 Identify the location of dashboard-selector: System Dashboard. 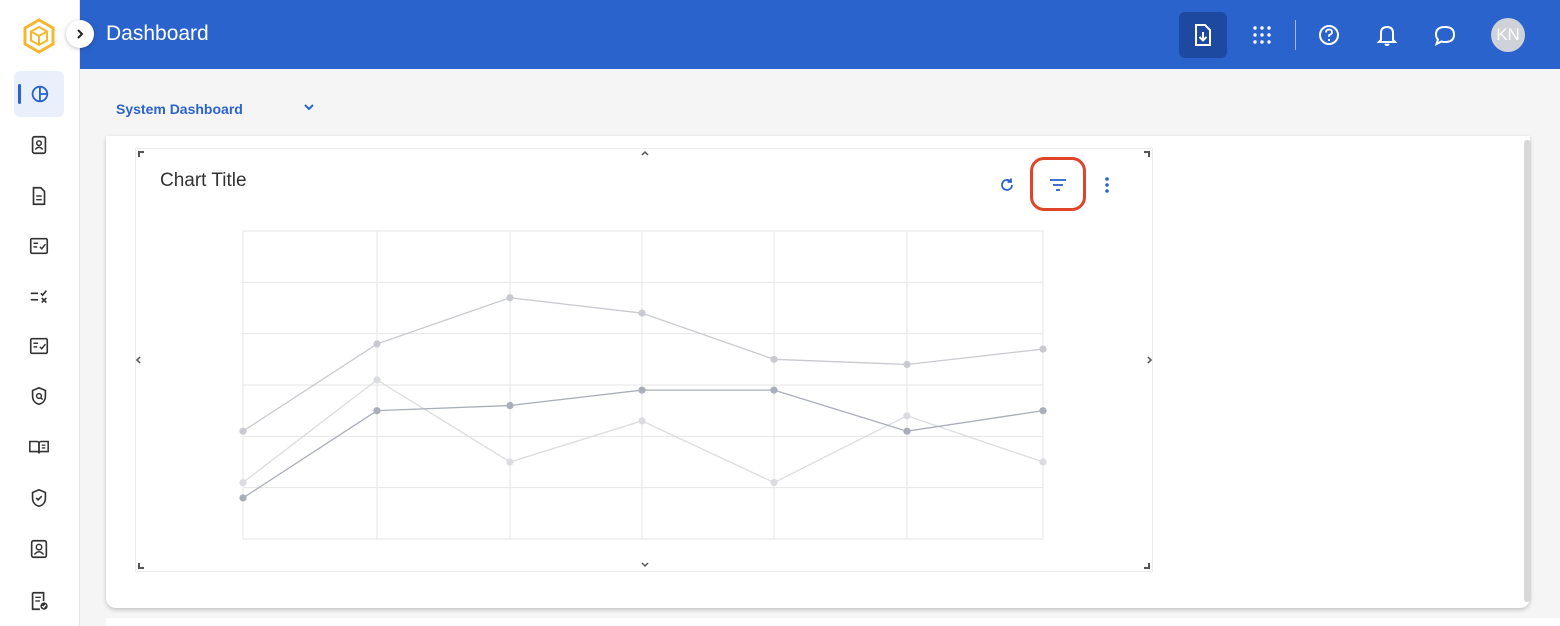
(221, 109).